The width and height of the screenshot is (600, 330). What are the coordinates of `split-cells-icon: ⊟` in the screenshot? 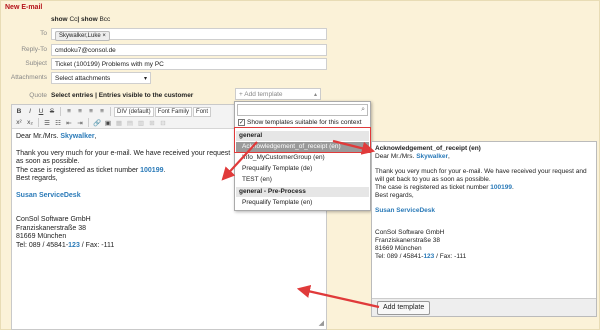 It's located at (163, 123).